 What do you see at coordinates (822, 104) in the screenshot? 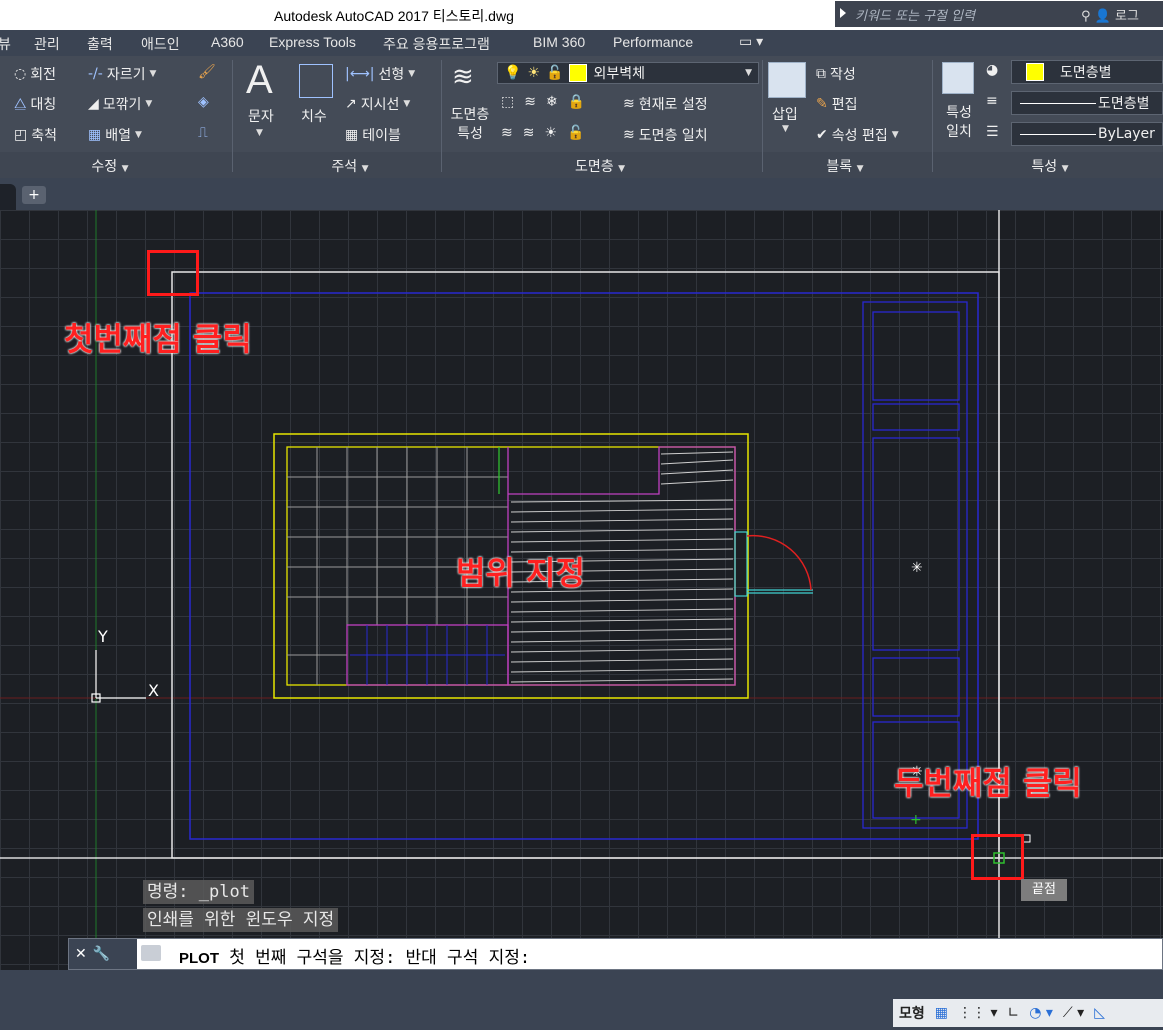
I see `edit-block-icon: ✎` at bounding box center [822, 104].